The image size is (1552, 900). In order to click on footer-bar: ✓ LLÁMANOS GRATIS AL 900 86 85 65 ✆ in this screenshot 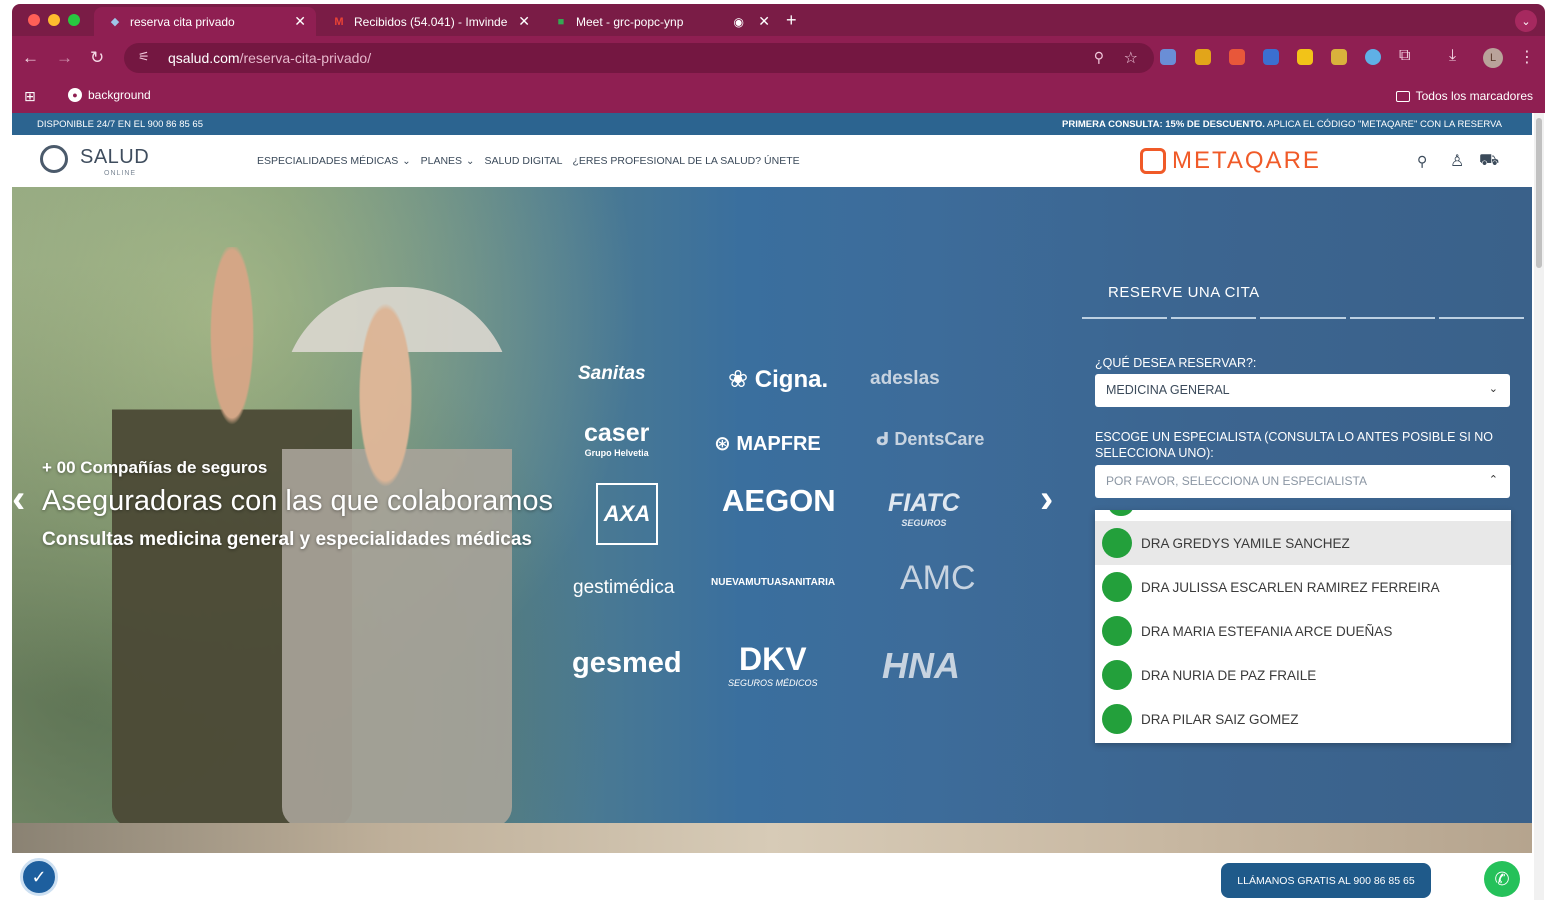, I will do `click(772, 876)`.